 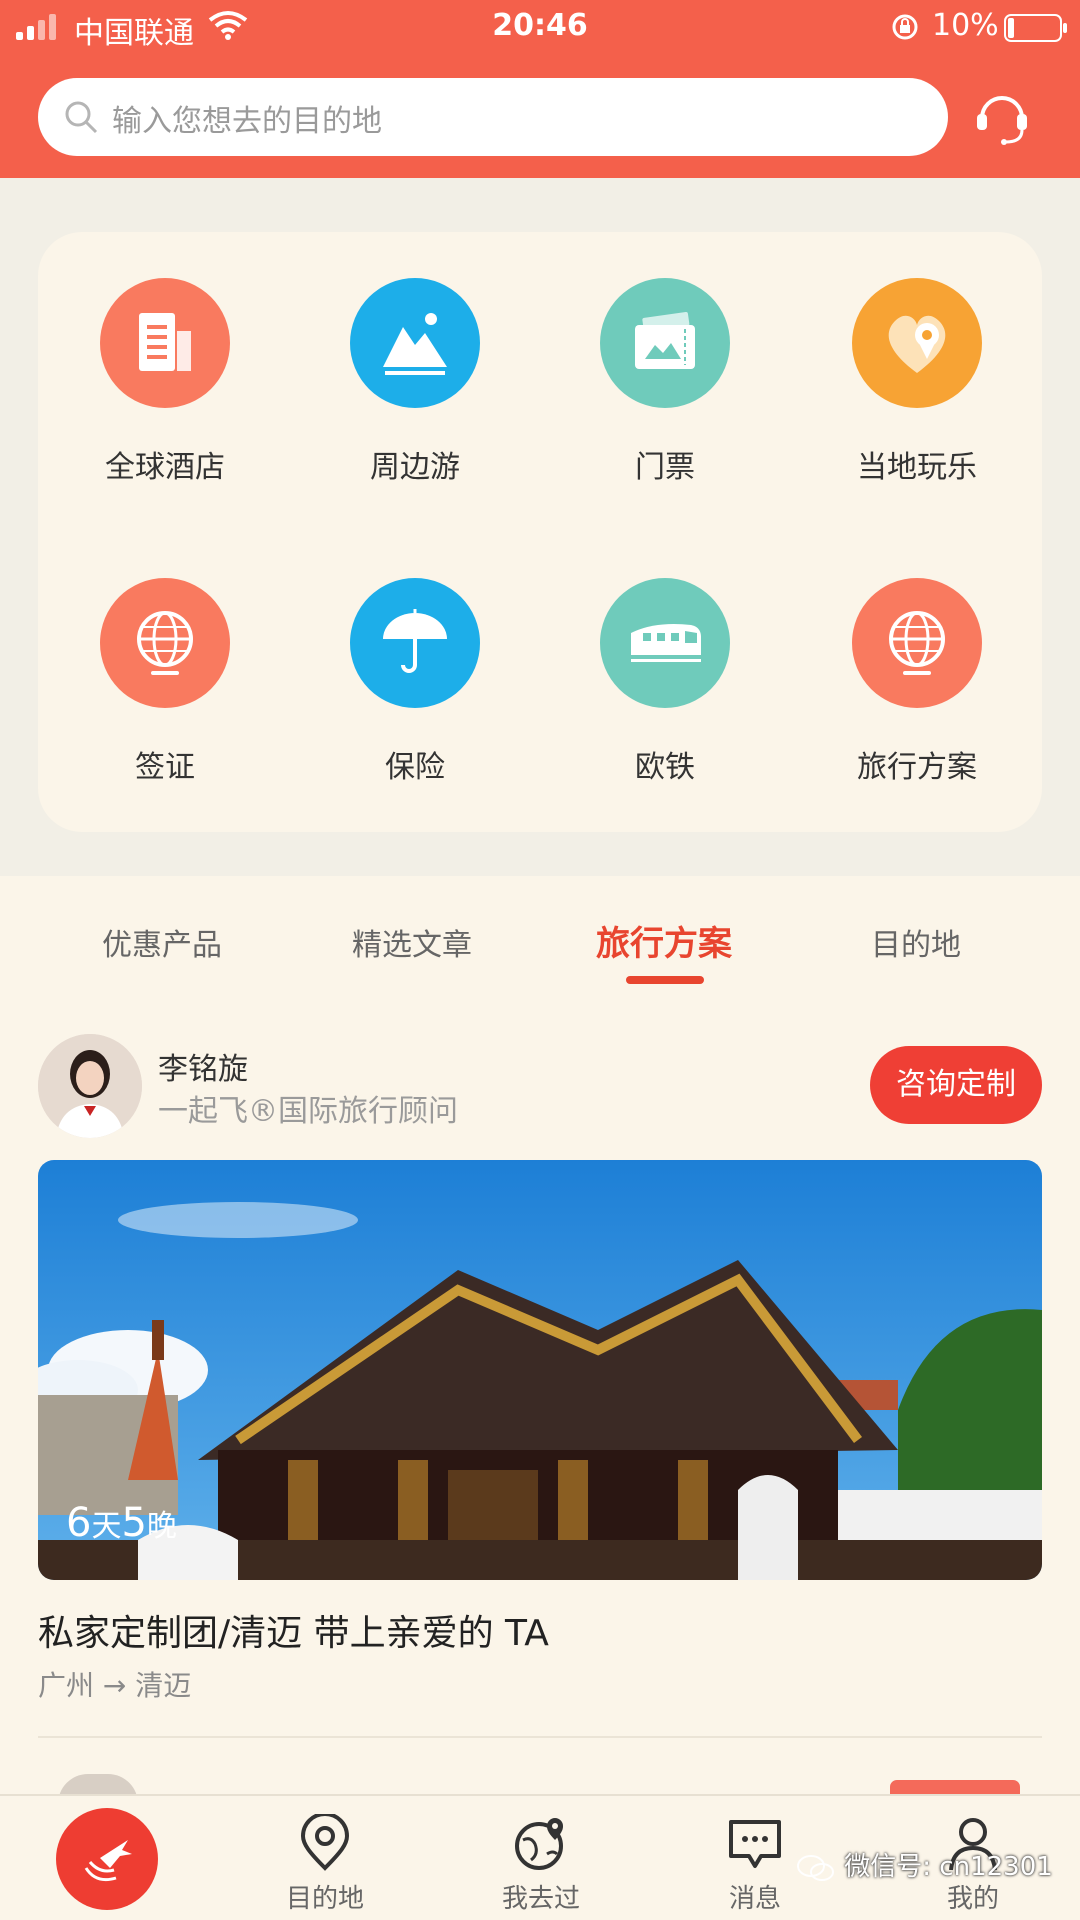 What do you see at coordinates (665, 343) in the screenshot?
I see `ticket-icon` at bounding box center [665, 343].